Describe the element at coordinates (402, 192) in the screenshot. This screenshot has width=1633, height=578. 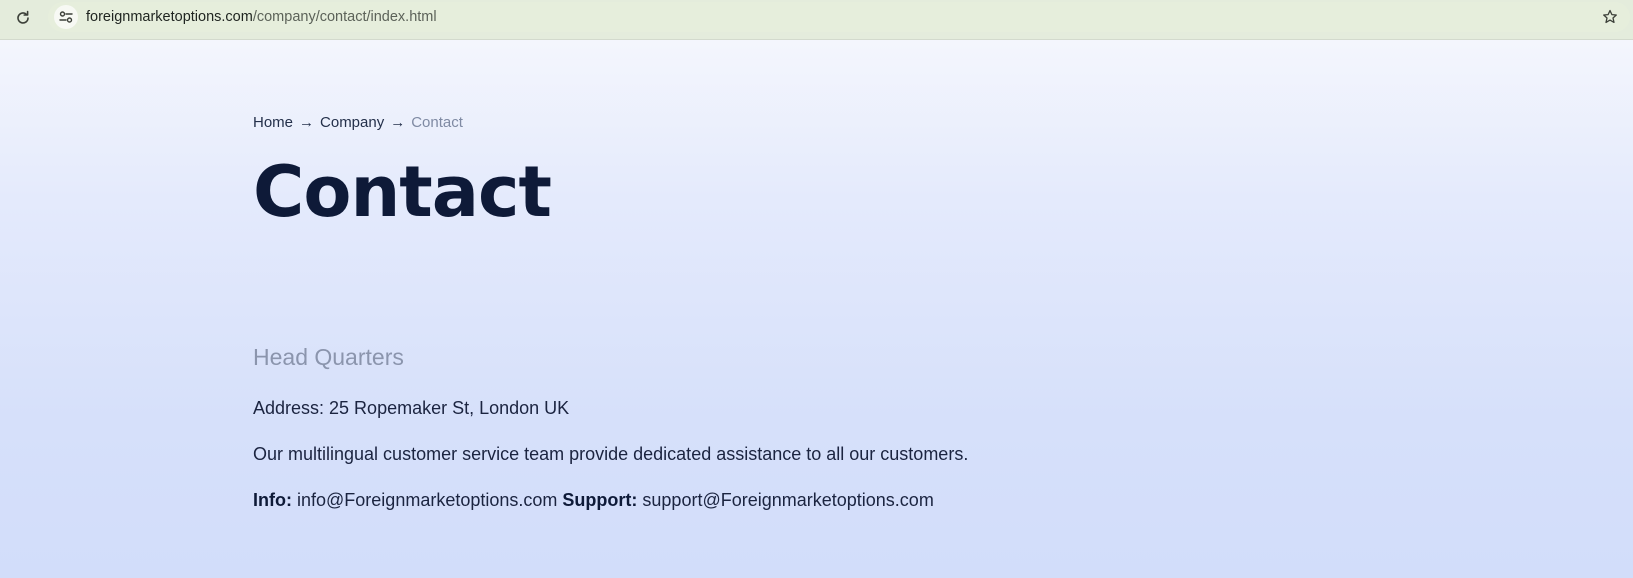
I see `page-title: Contact` at that location.